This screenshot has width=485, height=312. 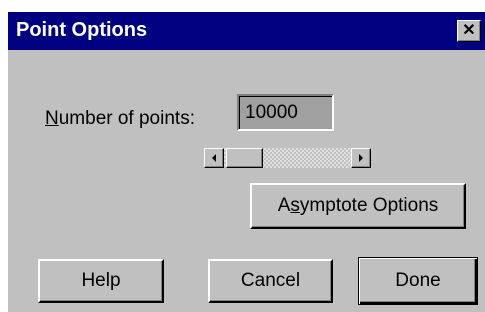 What do you see at coordinates (126, 118) in the screenshot?
I see `label-text: umber of points:` at bounding box center [126, 118].